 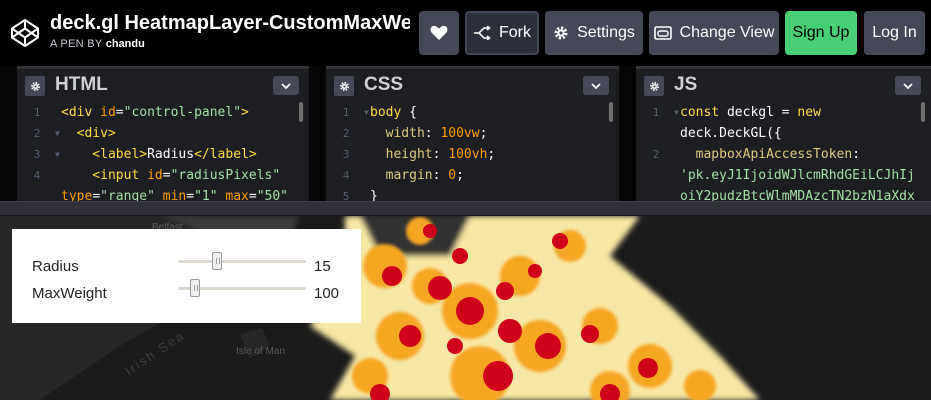 What do you see at coordinates (245, 112) in the screenshot?
I see `code-token: >` at bounding box center [245, 112].